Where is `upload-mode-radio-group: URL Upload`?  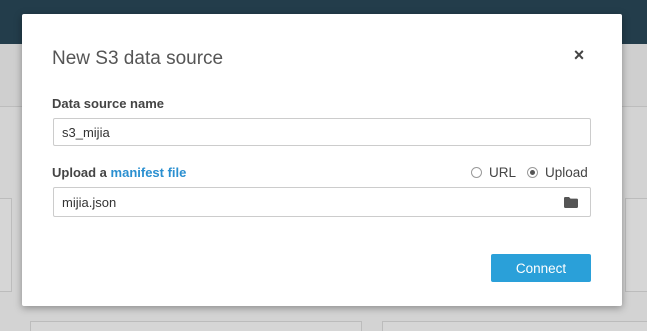
upload-mode-radio-group: URL Upload is located at coordinates (529, 172).